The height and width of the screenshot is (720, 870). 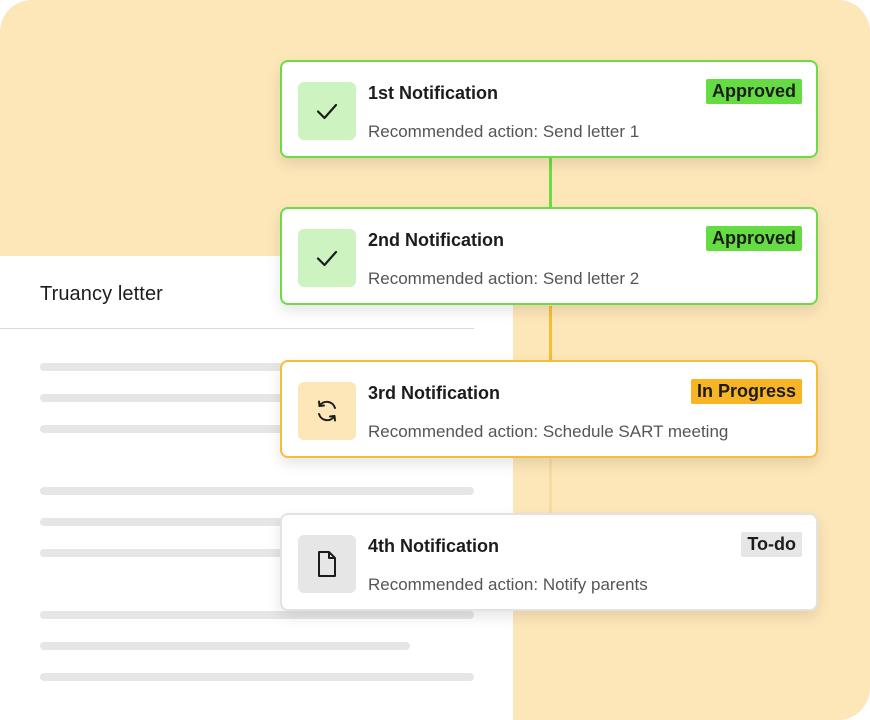 I want to click on notification-title: 1st Notification, so click(x=433, y=93).